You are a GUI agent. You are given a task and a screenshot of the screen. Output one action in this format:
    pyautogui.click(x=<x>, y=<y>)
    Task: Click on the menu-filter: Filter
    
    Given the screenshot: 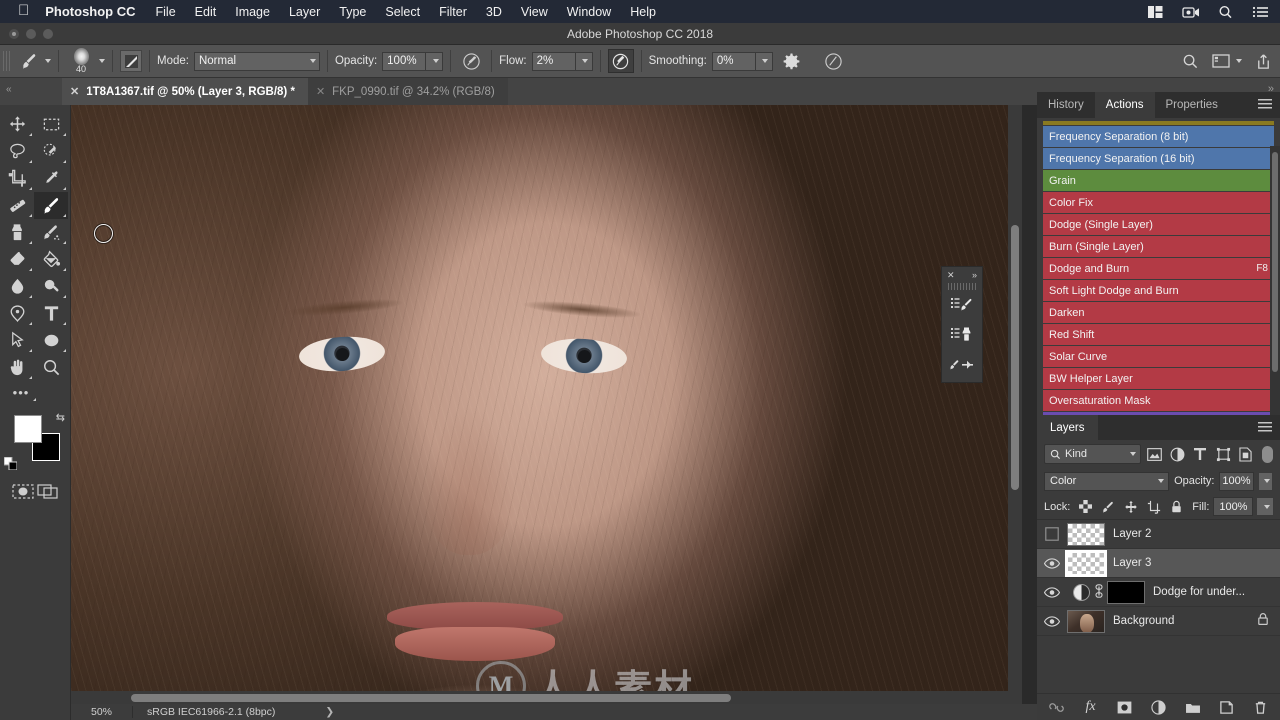 What is the action you would take?
    pyautogui.click(x=453, y=12)
    